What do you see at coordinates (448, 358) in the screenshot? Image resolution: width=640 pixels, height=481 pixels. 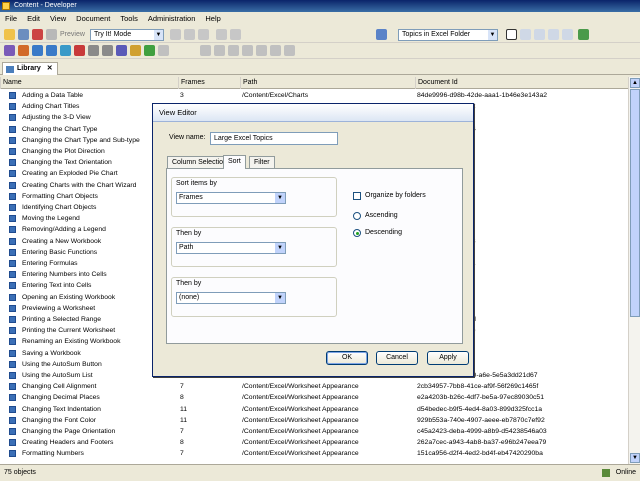 I see `apply-button: Apply` at bounding box center [448, 358].